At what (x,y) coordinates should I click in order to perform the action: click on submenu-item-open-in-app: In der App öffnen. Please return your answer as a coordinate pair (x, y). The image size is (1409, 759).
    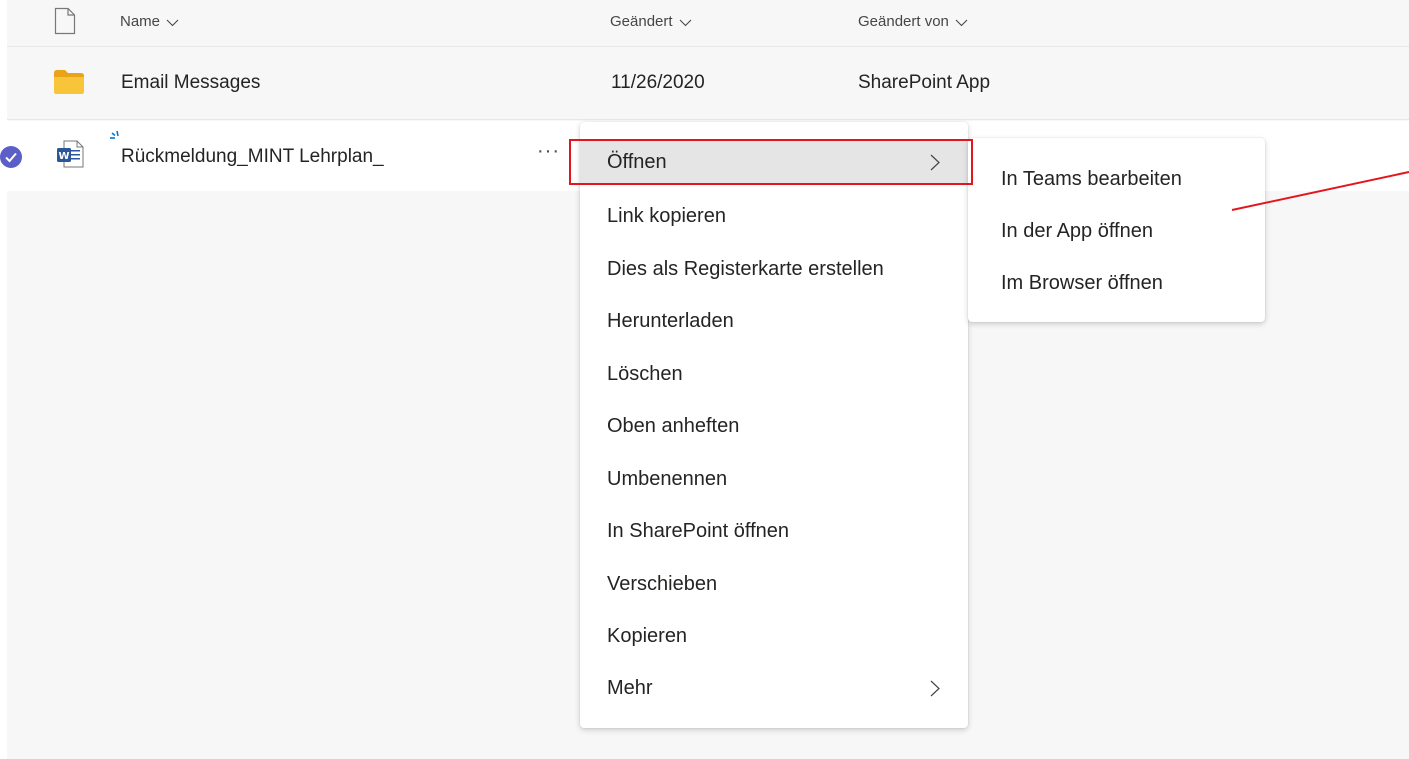
    Looking at the image, I should click on (1116, 231).